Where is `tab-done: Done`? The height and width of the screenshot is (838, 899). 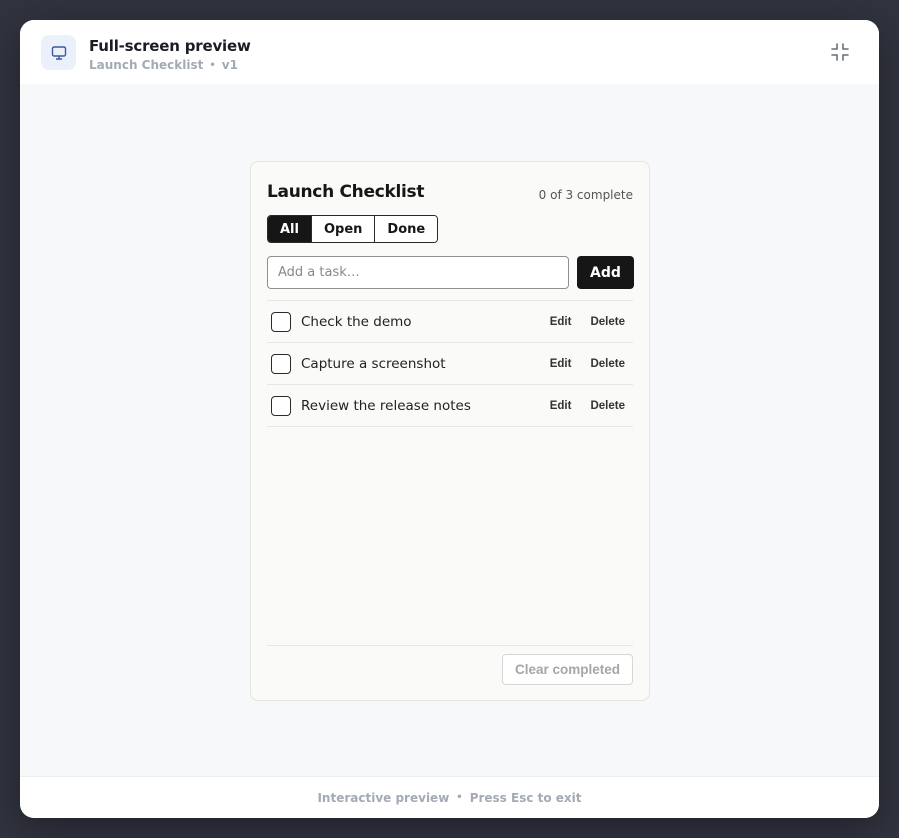
tab-done: Done is located at coordinates (406, 229).